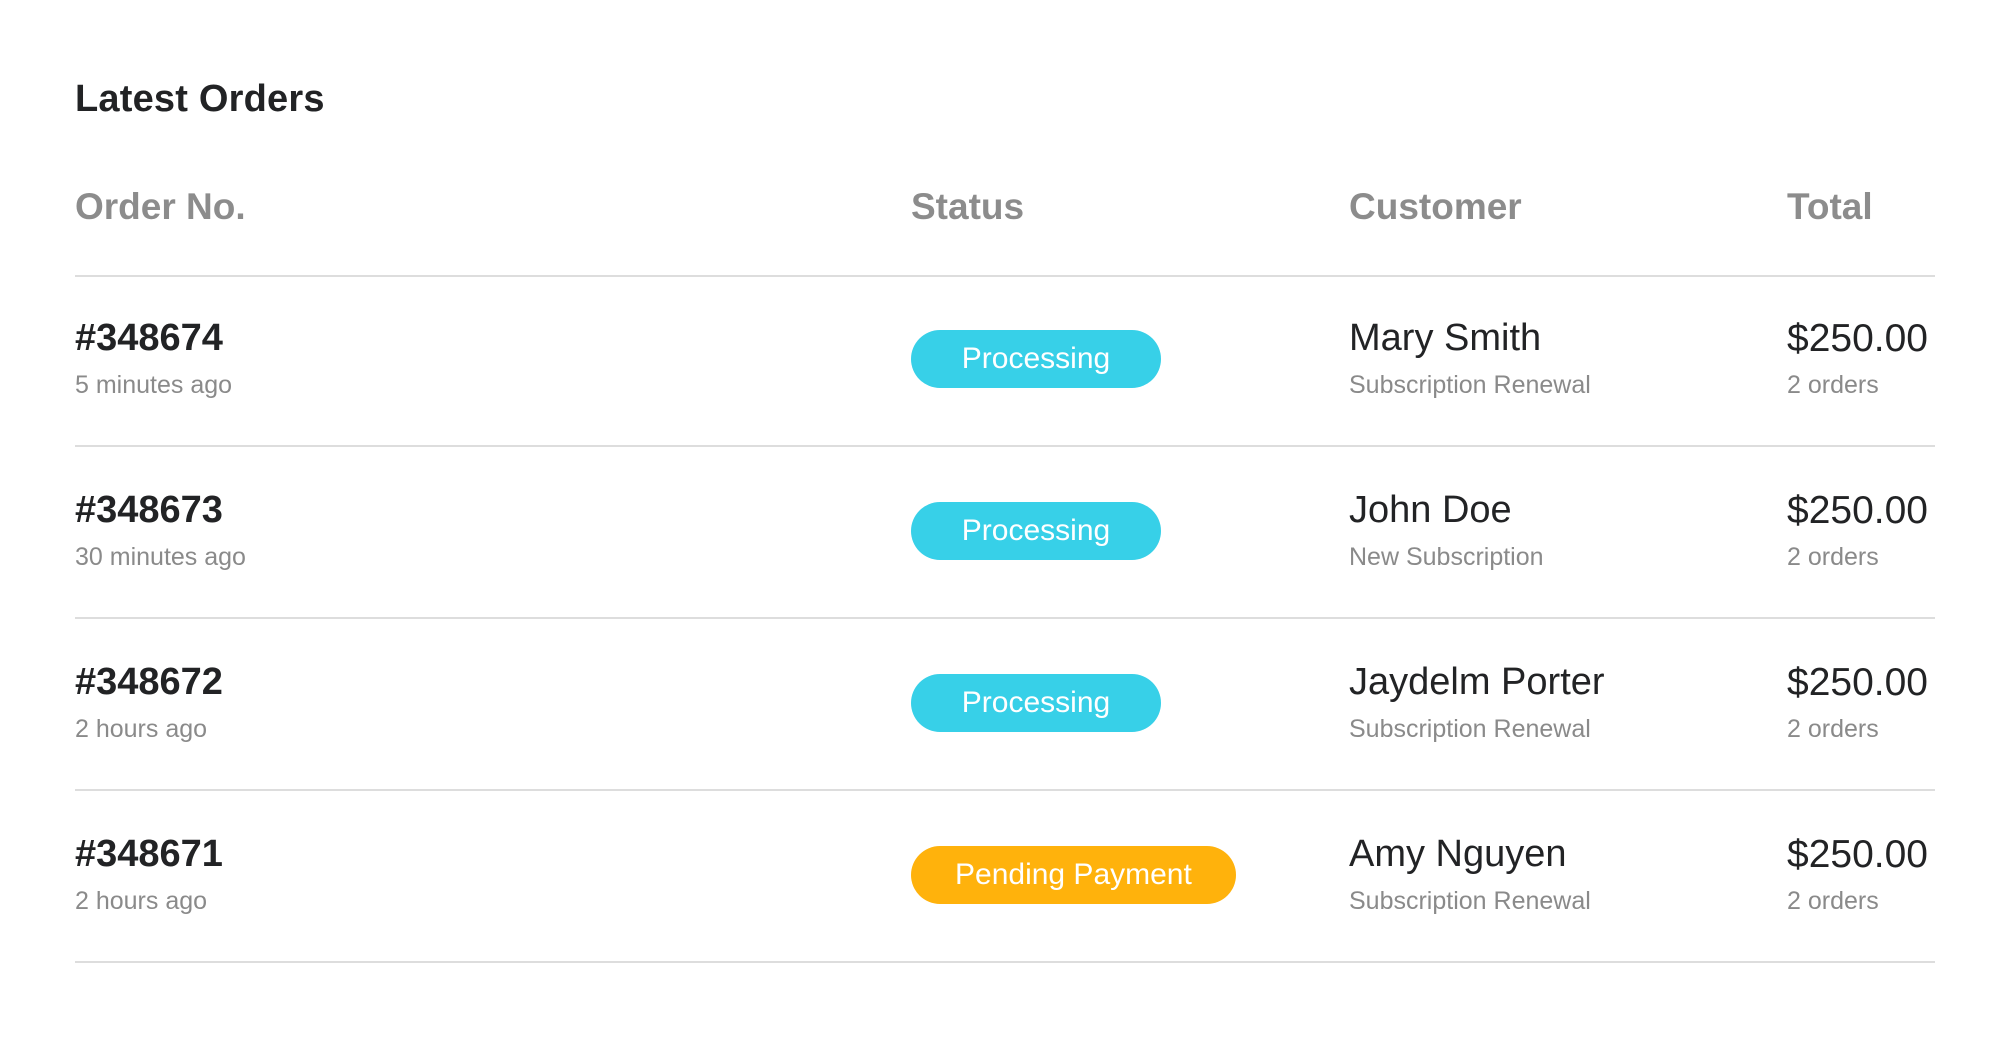 This screenshot has height=1042, width=2000. What do you see at coordinates (149, 510) in the screenshot?
I see `order-number: #348673` at bounding box center [149, 510].